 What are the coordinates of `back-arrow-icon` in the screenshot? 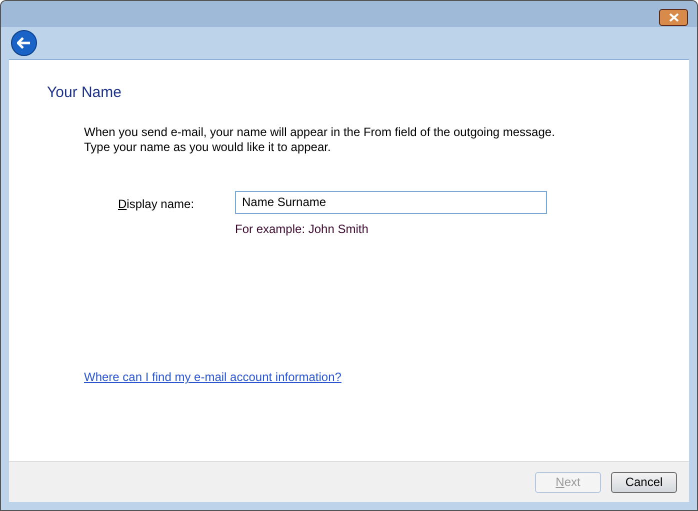 It's located at (24, 43).